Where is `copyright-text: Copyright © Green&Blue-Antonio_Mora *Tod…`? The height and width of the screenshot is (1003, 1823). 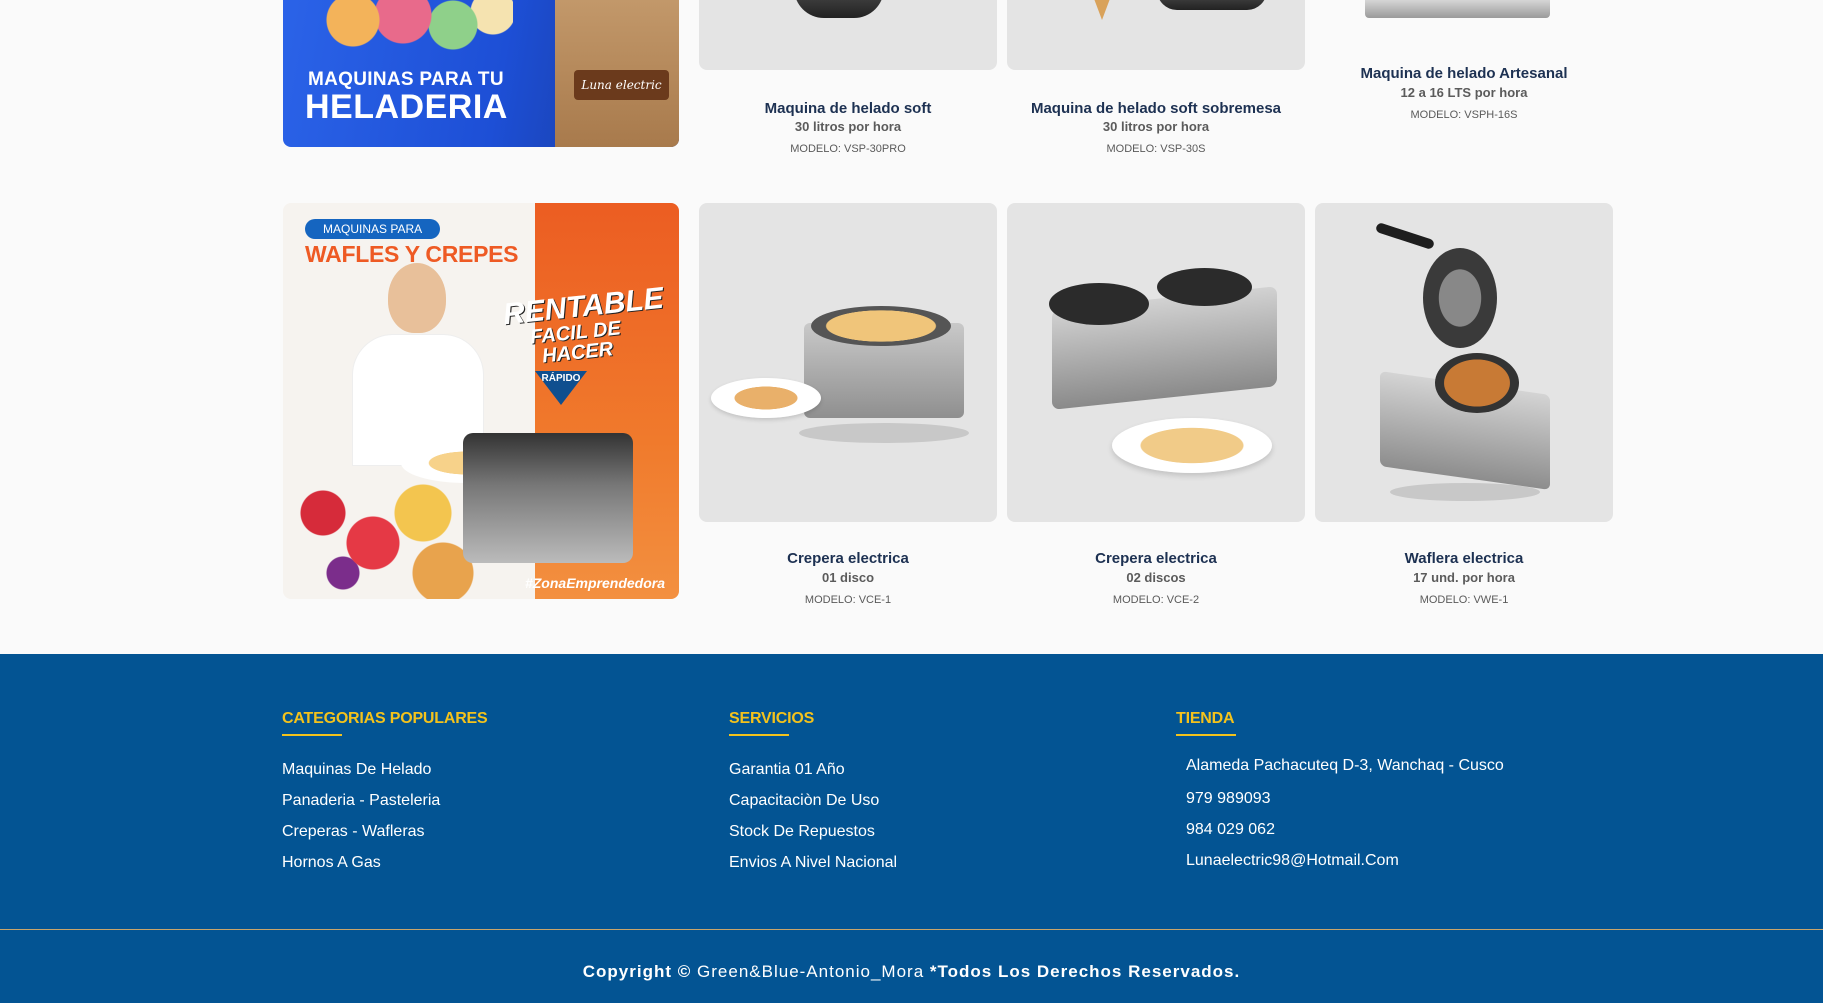
copyright-text: Copyright © Green&Blue-Antonio_Mora *Tod… is located at coordinates (911, 972).